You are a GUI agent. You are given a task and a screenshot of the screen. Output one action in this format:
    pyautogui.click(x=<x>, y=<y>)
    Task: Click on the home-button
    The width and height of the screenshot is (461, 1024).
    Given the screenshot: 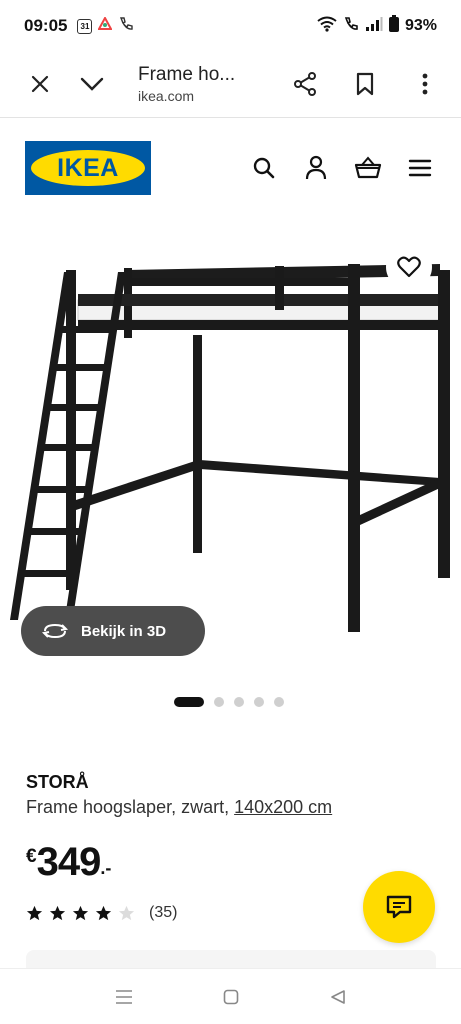 What is the action you would take?
    pyautogui.click(x=231, y=997)
    